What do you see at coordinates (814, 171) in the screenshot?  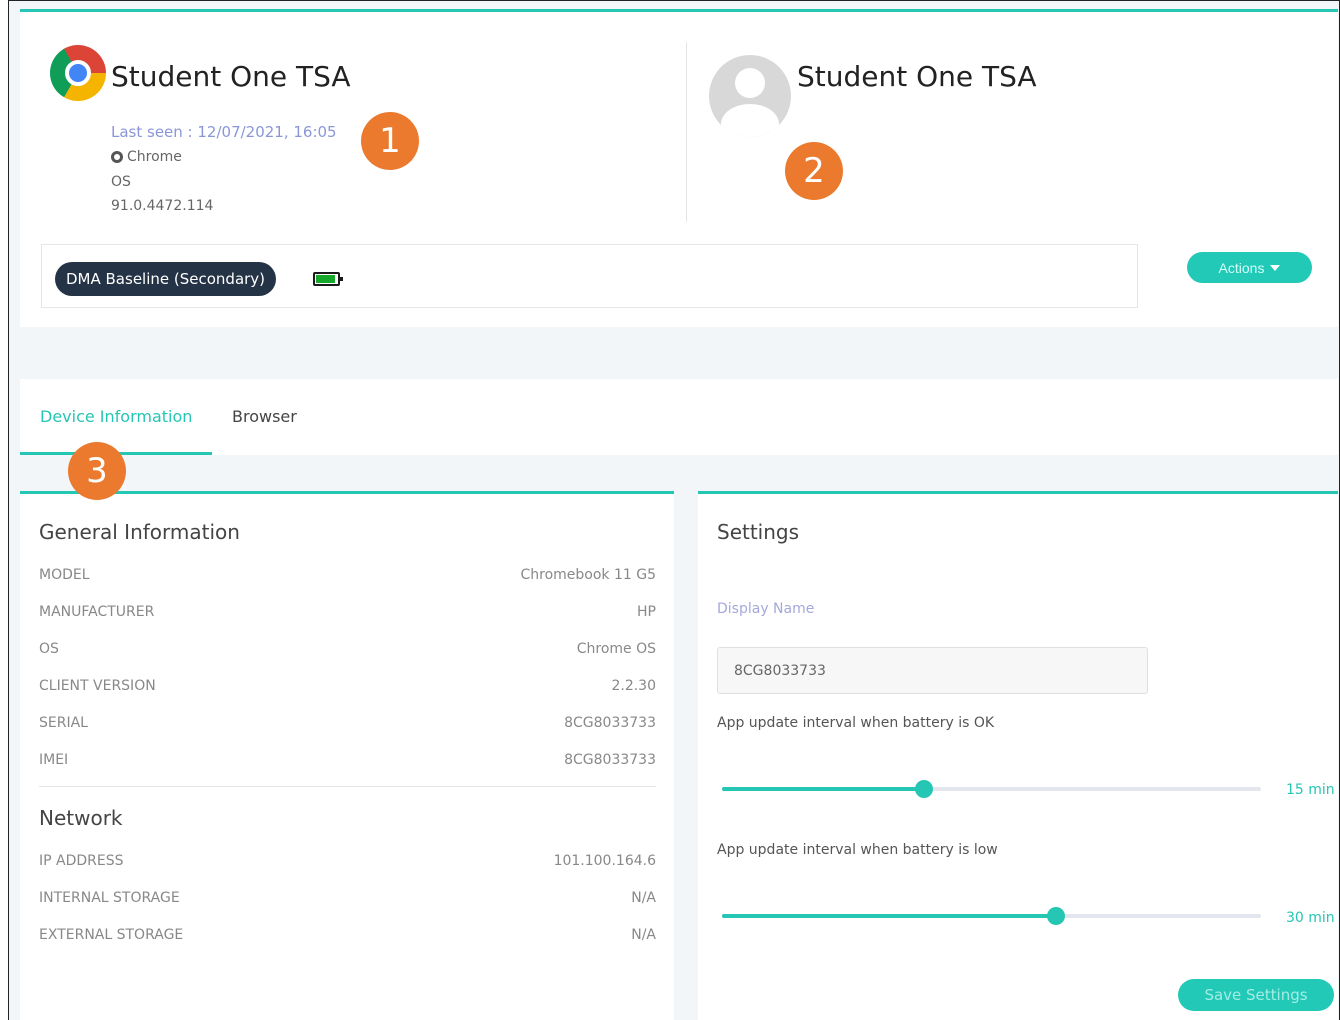 I see `step-badge-2: 2` at bounding box center [814, 171].